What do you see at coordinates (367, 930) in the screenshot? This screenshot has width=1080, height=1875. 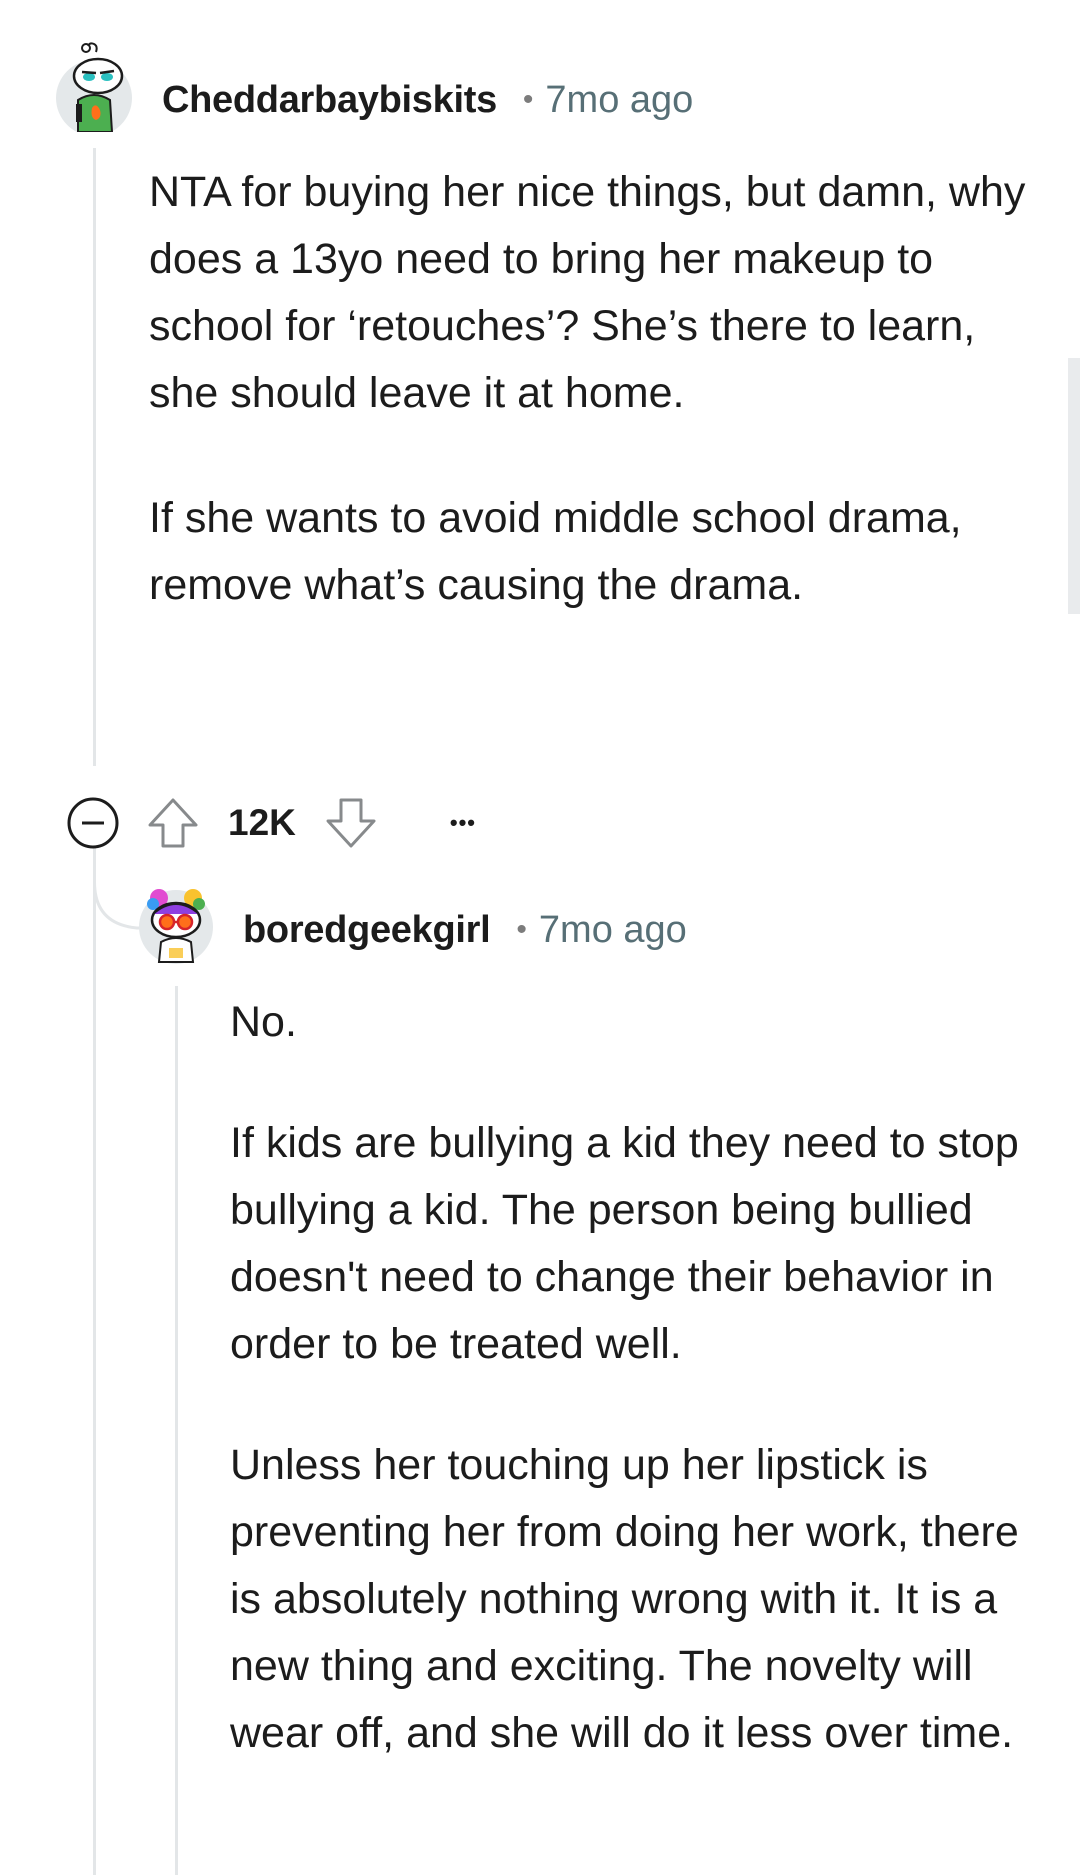 I see `author-name: boredgeekgirl` at bounding box center [367, 930].